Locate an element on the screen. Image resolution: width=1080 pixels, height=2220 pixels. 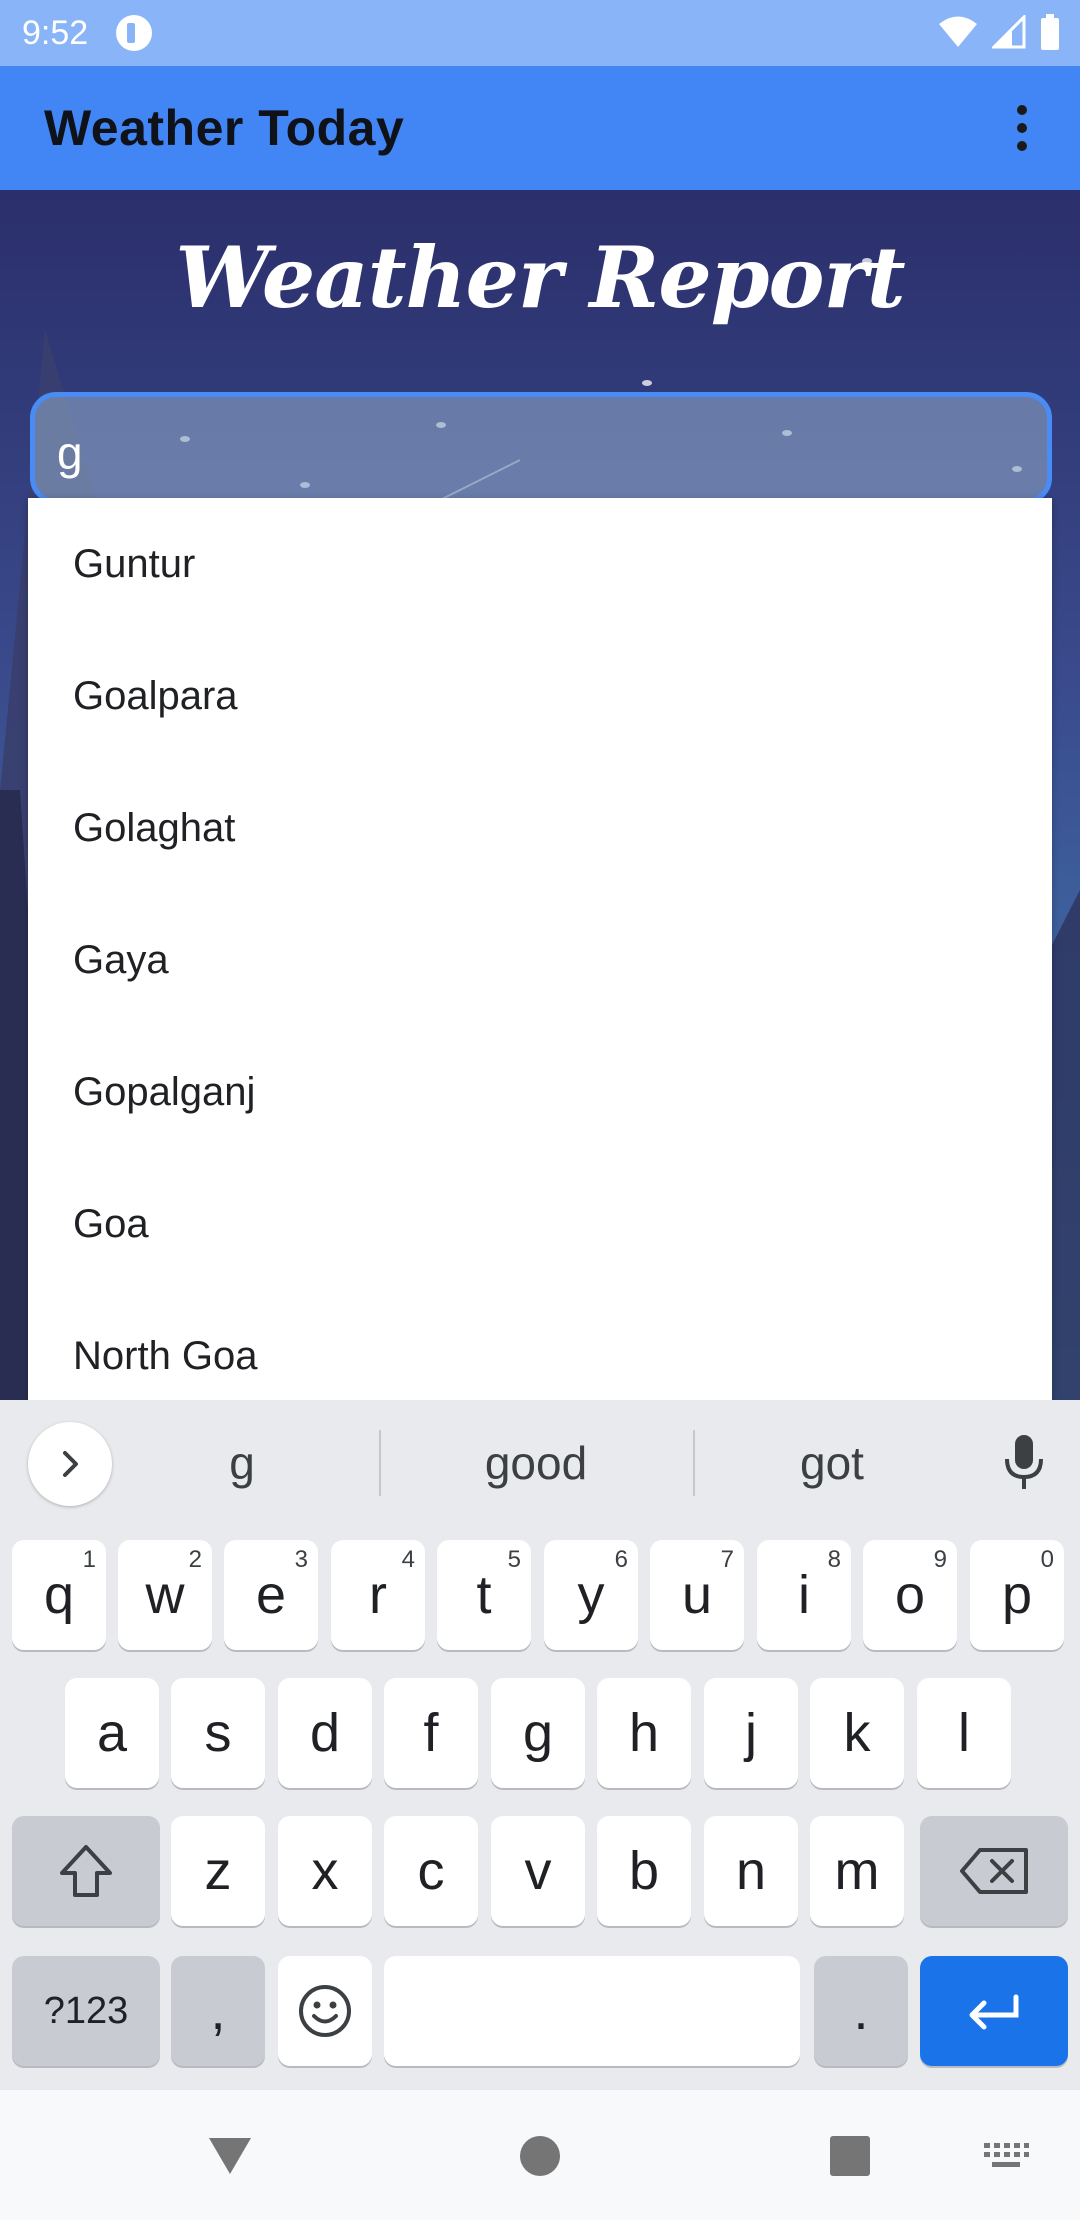
cellular-icon is located at coordinates (1009, 32).